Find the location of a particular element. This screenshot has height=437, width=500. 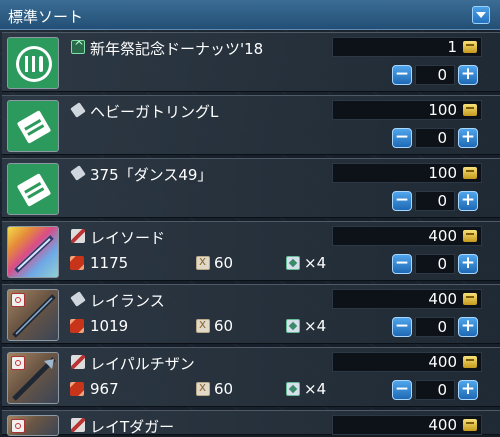

list-item: レイランス 400 1019 60 ×4 − 0 + is located at coordinates (251, 314).